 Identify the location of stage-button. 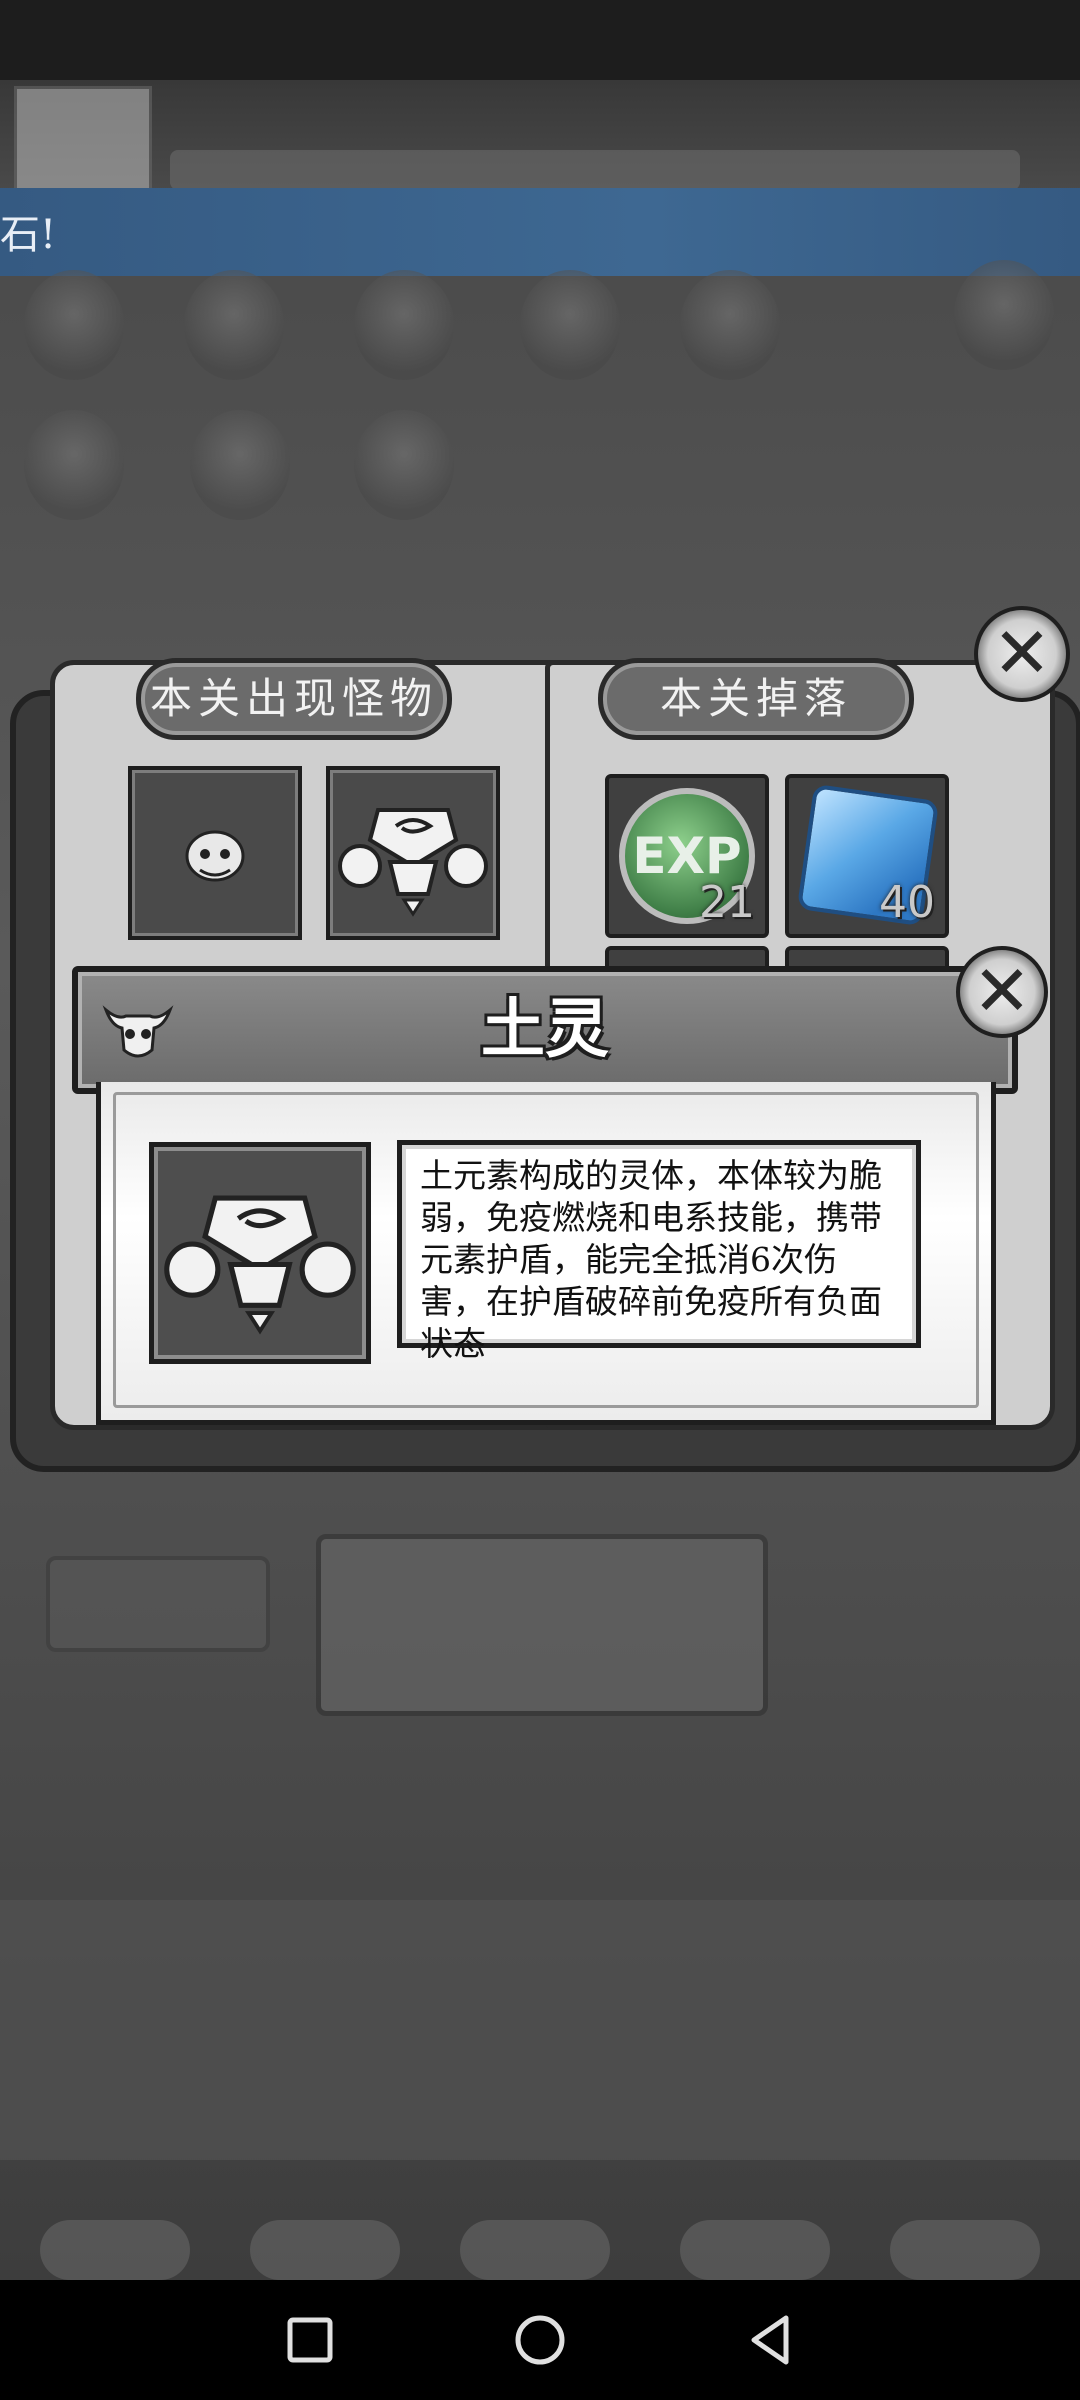
(158, 1604).